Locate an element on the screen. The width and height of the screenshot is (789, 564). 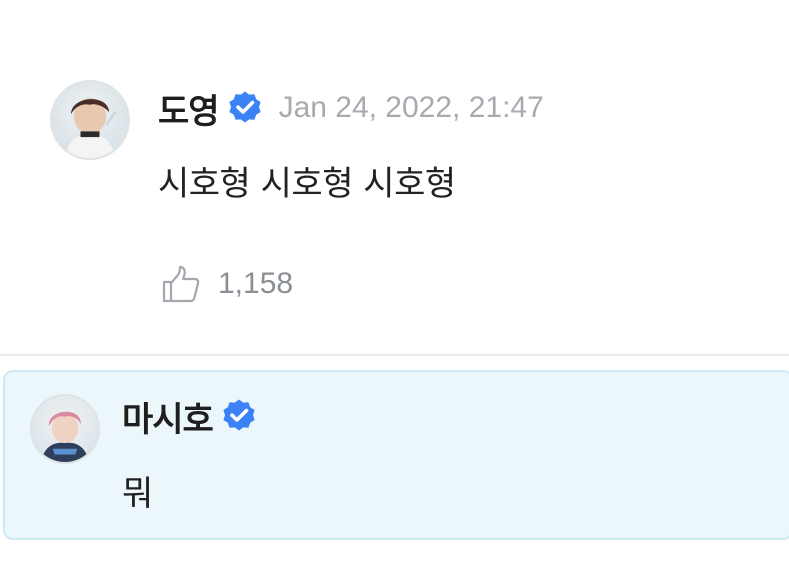
like-button: 1,158 is located at coordinates (226, 284).